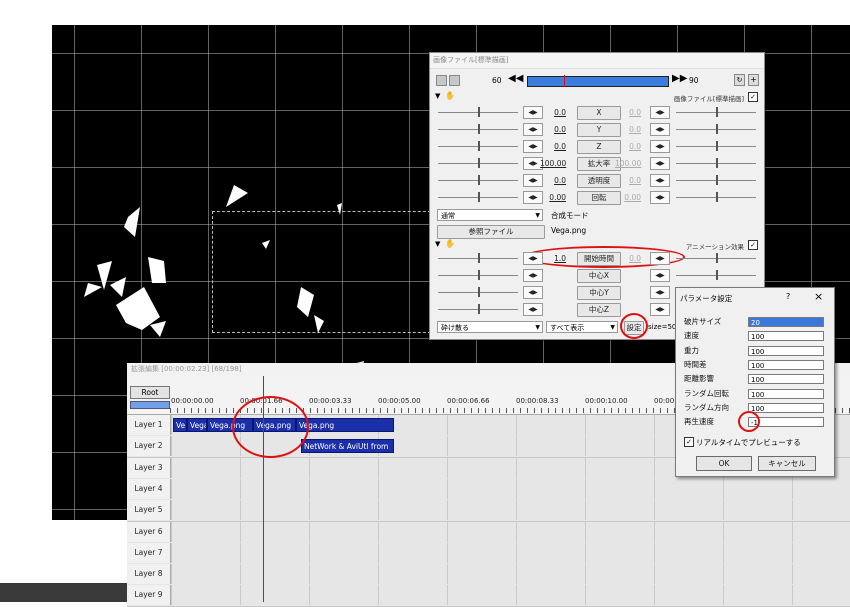 The image size is (850, 607). I want to click on layer-label: Layer 6, so click(149, 531).